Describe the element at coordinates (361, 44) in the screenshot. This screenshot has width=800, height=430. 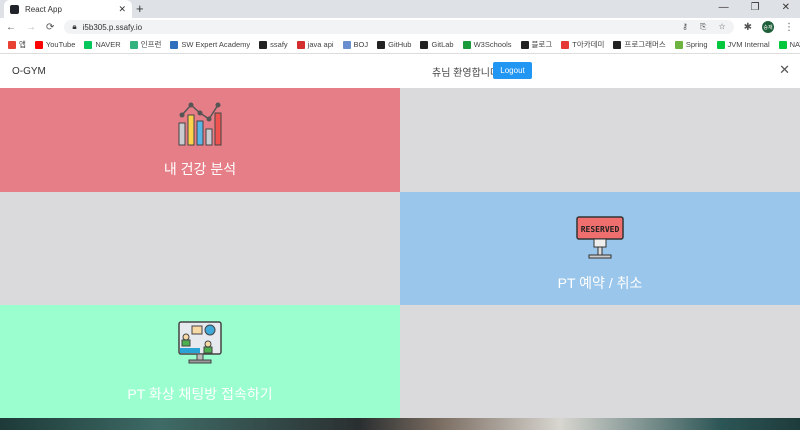
I see `bookmark-label: BOJ` at that location.